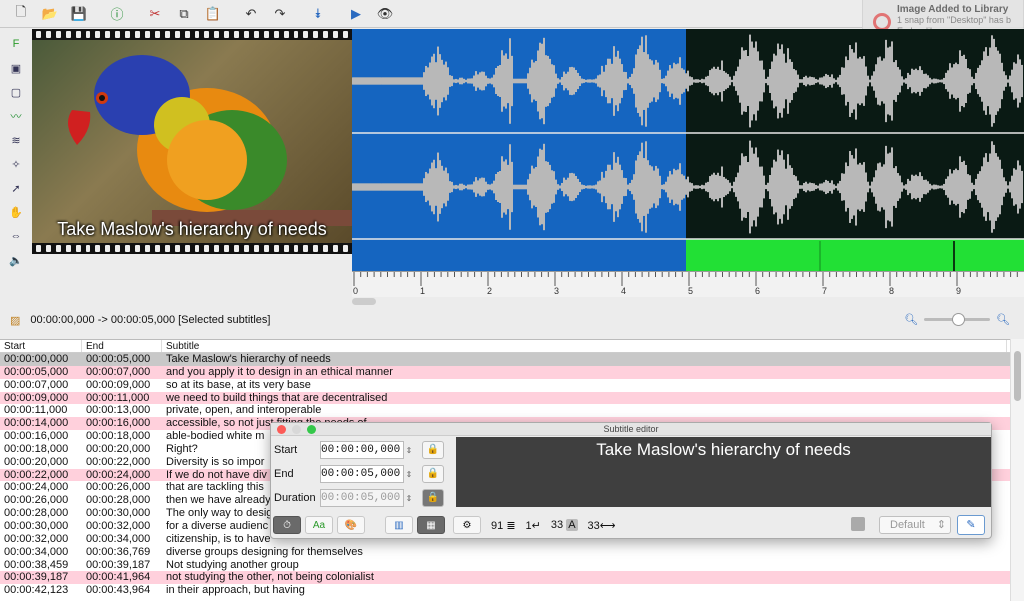 The height and width of the screenshot is (601, 1024). Describe the element at coordinates (356, 14) in the screenshot. I see `play-icon: ▶` at that location.